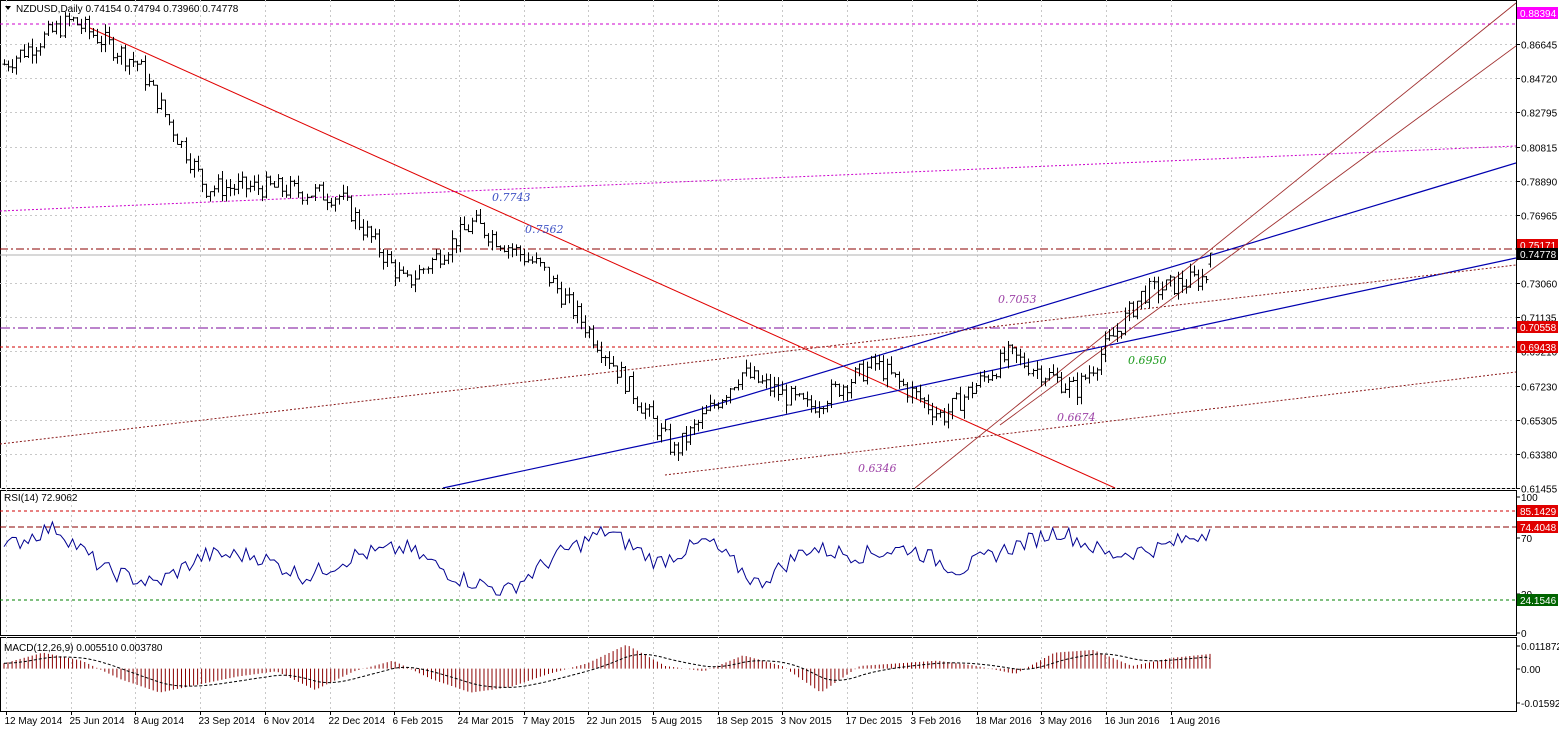 This screenshot has height=732, width=1559. What do you see at coordinates (1539, 114) in the screenshot?
I see `price-tick-label: 0.82795` at bounding box center [1539, 114].